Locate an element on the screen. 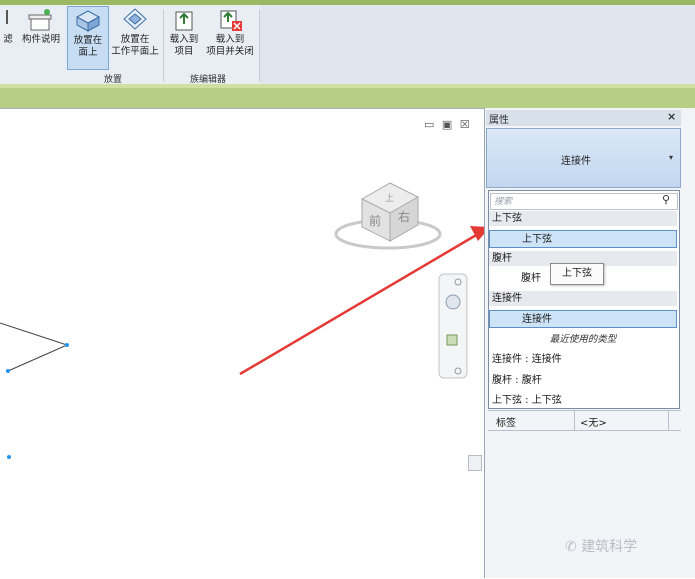  recent-types-label: 最近使用的类型 is located at coordinates (583, 339).